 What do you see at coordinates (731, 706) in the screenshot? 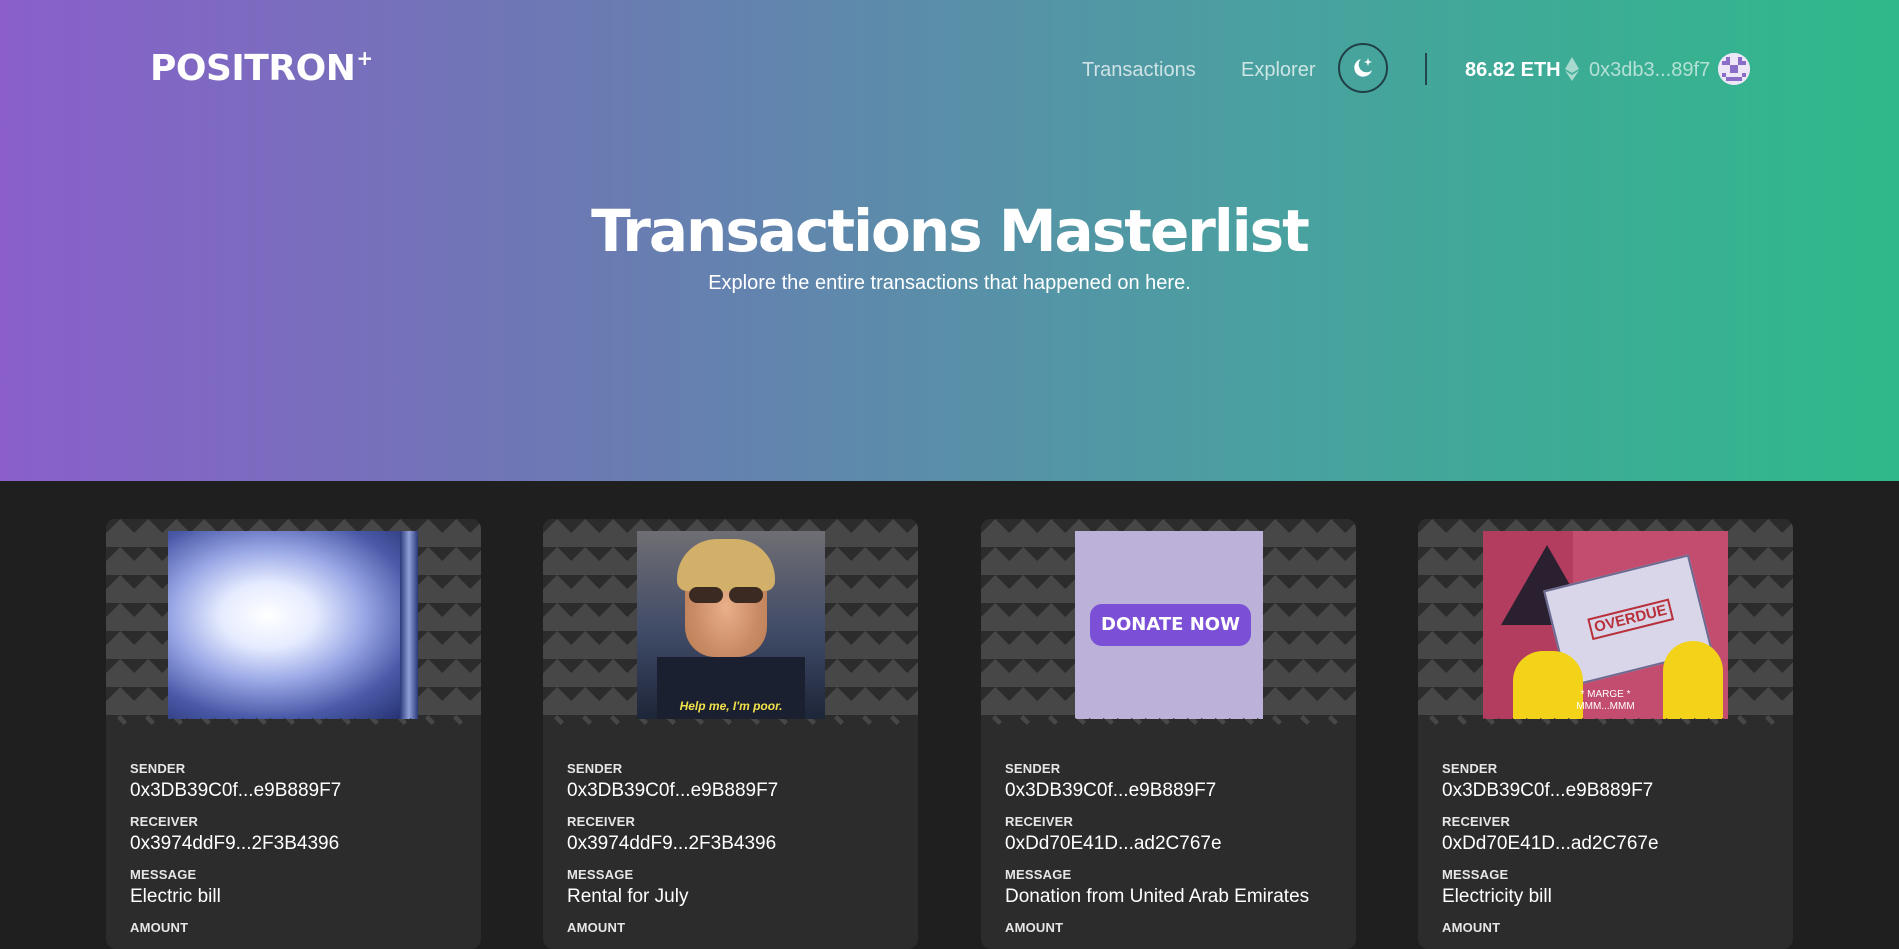
I see `gif-caption: Help me, I'm poor.` at bounding box center [731, 706].